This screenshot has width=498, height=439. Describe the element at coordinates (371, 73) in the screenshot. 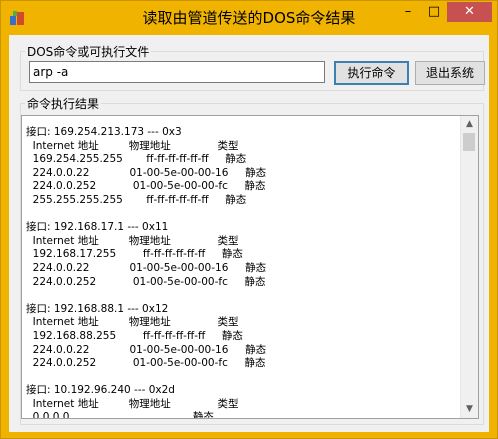

I see `run-command-button: 执行命令` at that location.